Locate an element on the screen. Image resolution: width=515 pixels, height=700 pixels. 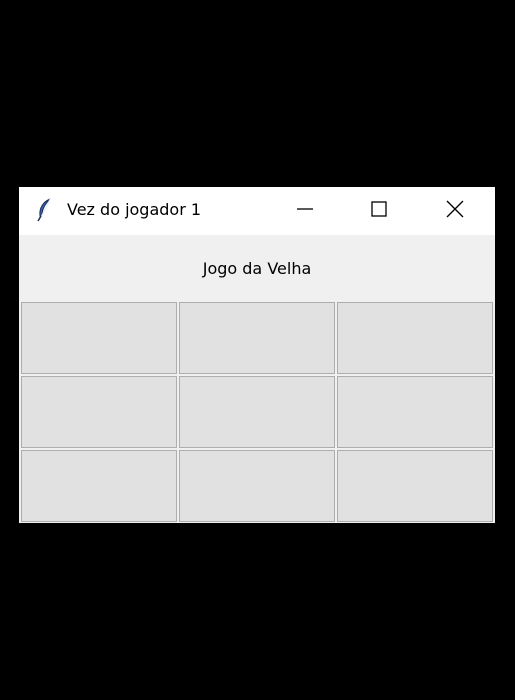
close-button is located at coordinates (455, 211).